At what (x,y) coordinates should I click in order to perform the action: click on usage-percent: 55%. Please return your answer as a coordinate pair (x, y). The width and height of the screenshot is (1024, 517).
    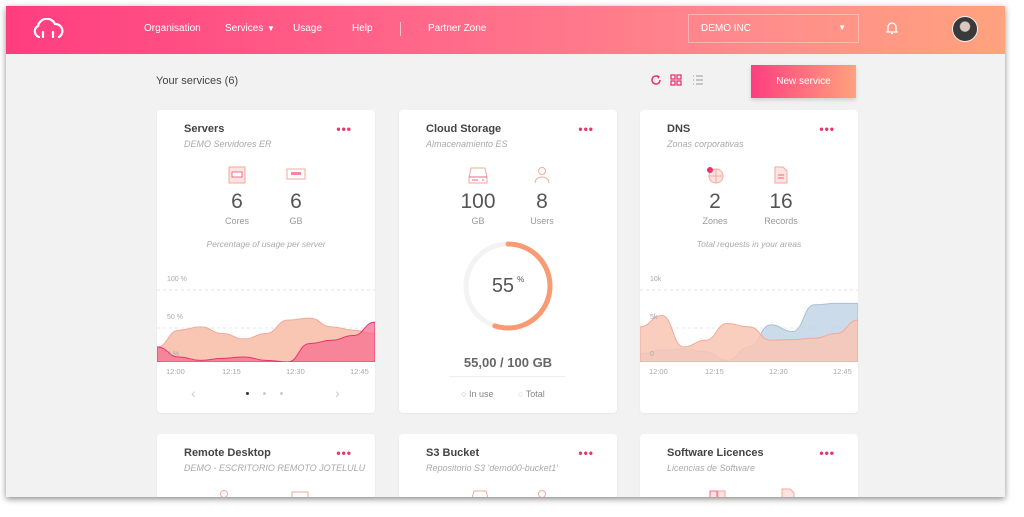
    Looking at the image, I should click on (508, 286).